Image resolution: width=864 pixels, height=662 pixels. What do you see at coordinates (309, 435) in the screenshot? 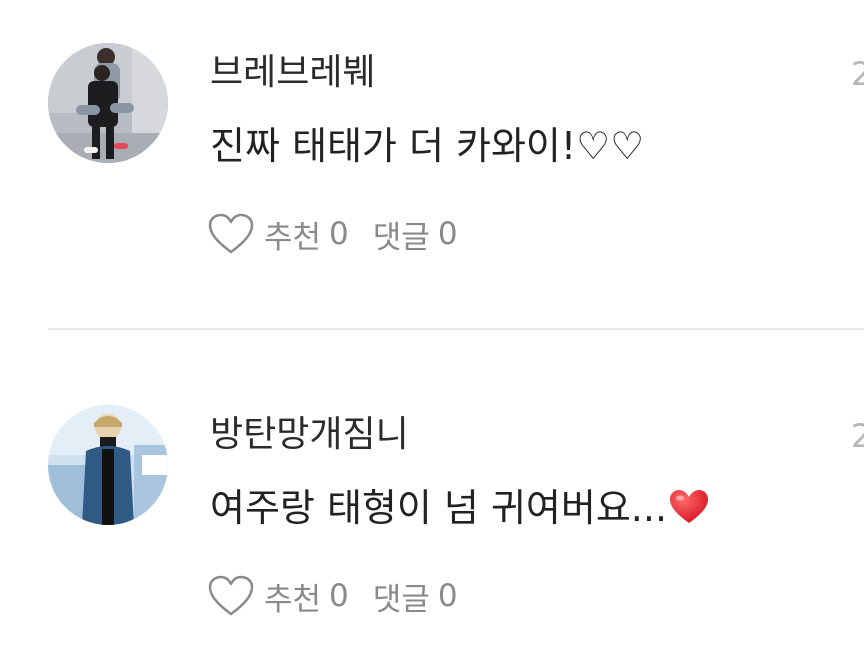
I see `username: 방탄망개짐니` at bounding box center [309, 435].